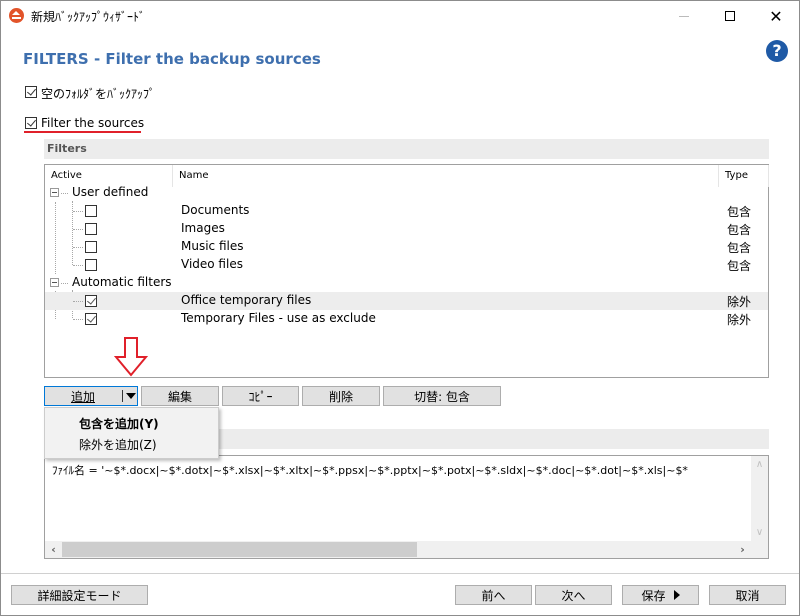 This screenshot has height=616, width=800. What do you see at coordinates (400, 16) in the screenshot?
I see `title-bar: 新規ﾊﾞｯｸｱｯﾌﾟｳｨｻﾞｰﾄﾞ ✕` at bounding box center [400, 16].